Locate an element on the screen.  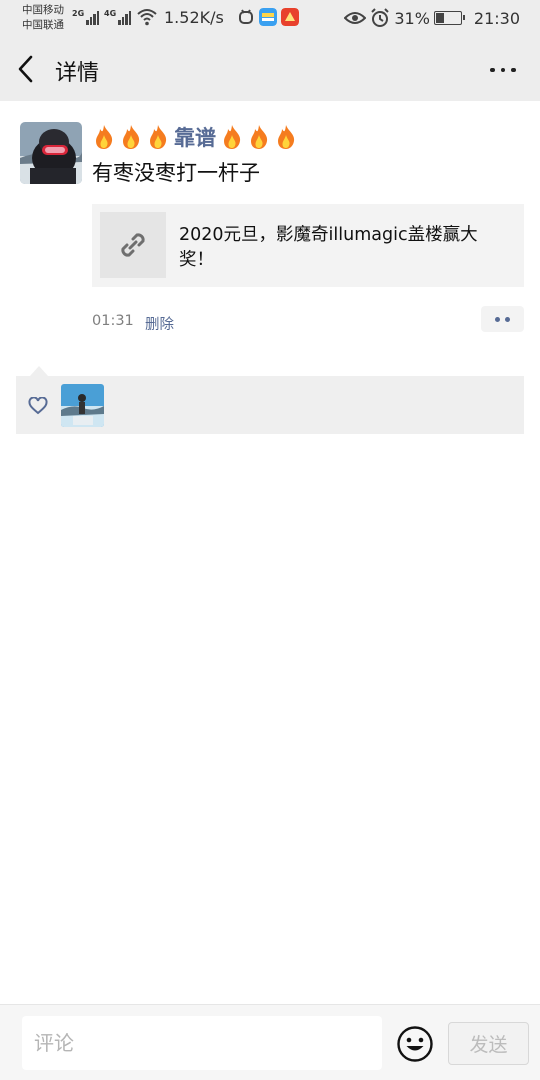
back-arrow-icon is located at coordinates (27, 69).